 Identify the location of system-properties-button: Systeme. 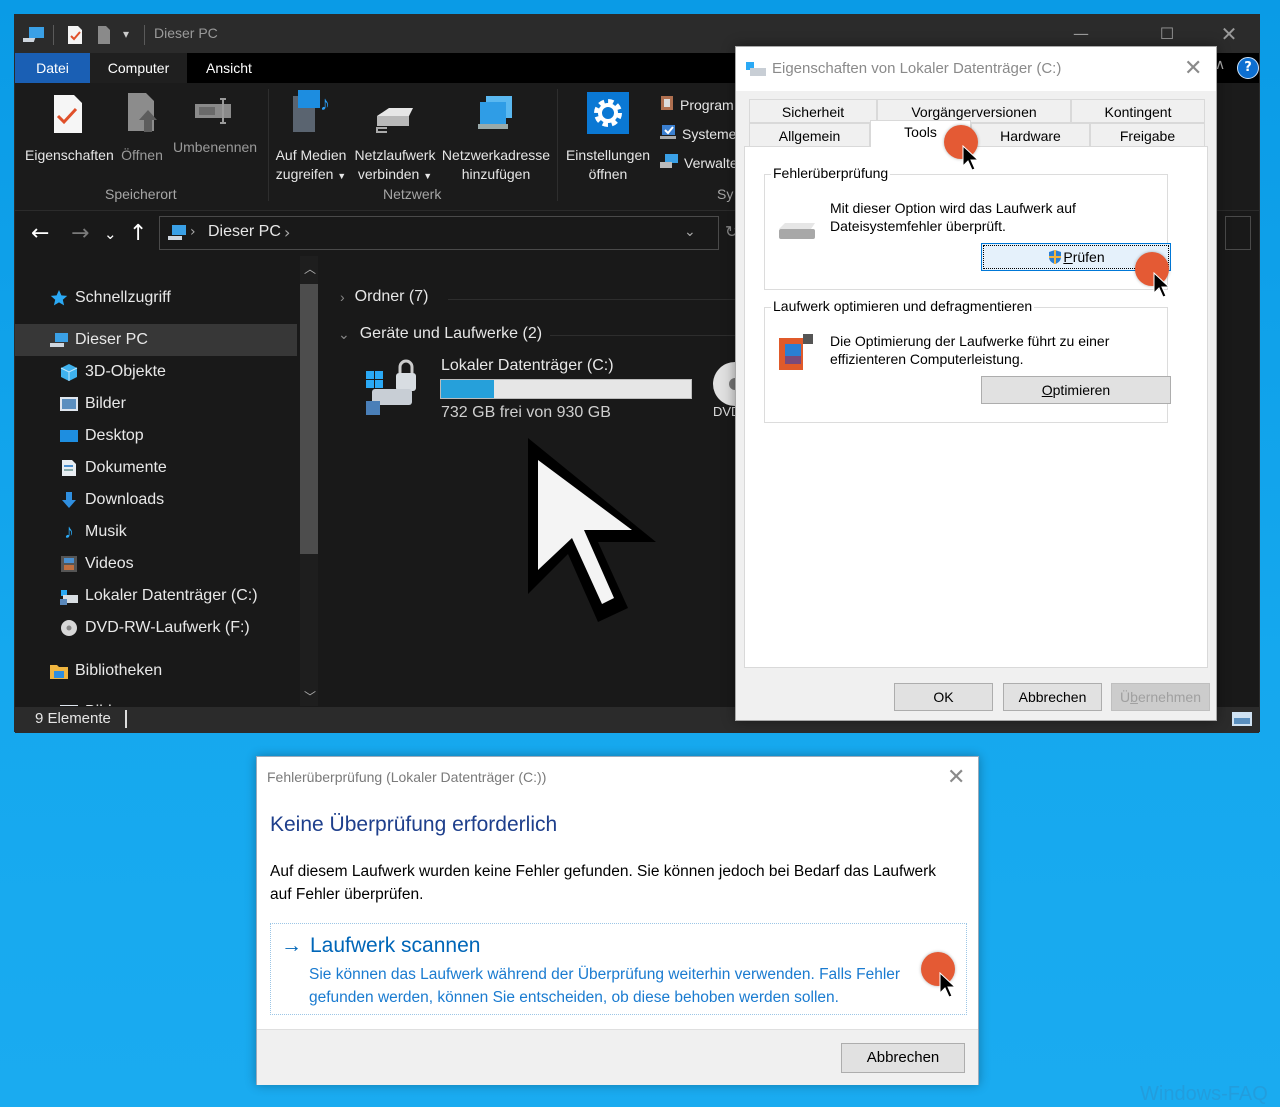
(697, 133).